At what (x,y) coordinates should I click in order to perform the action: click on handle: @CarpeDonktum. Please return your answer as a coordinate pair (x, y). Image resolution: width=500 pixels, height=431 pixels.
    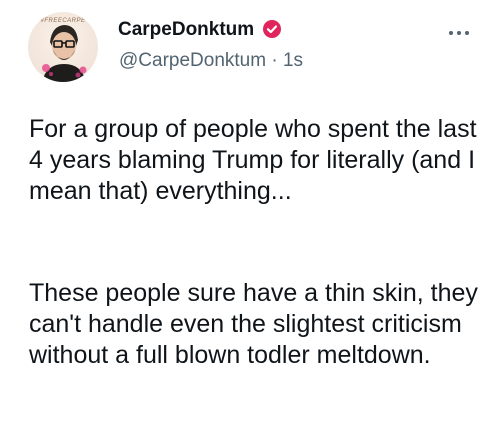
    Looking at the image, I should click on (192, 60).